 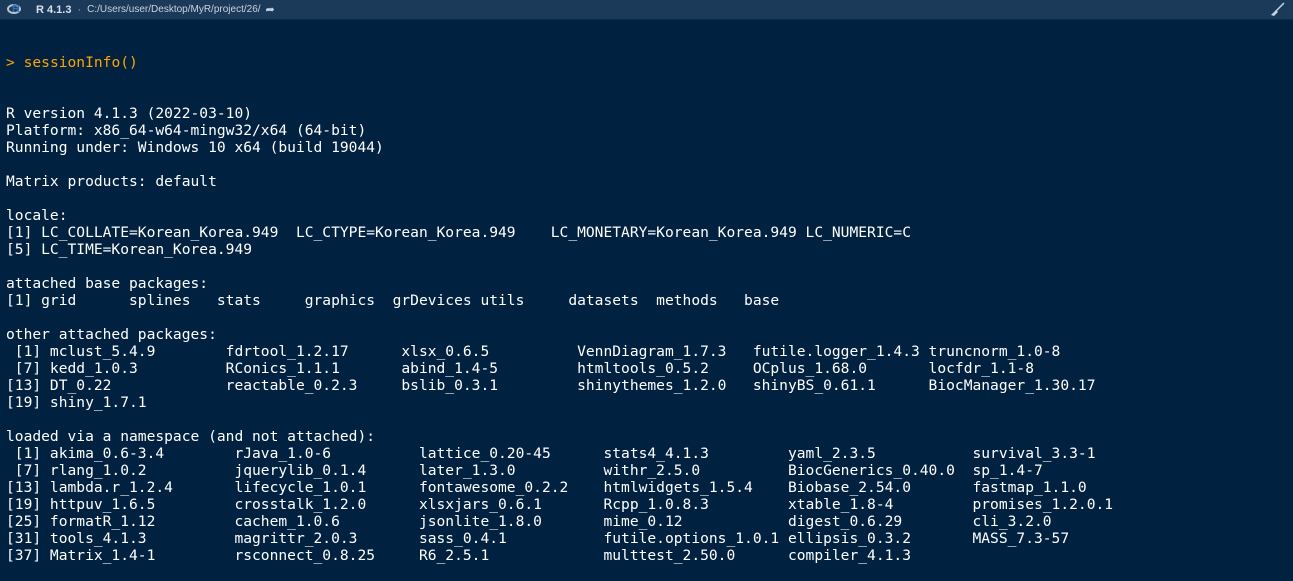 I want to click on go-to-directory-icon: ➦, so click(x=270, y=9).